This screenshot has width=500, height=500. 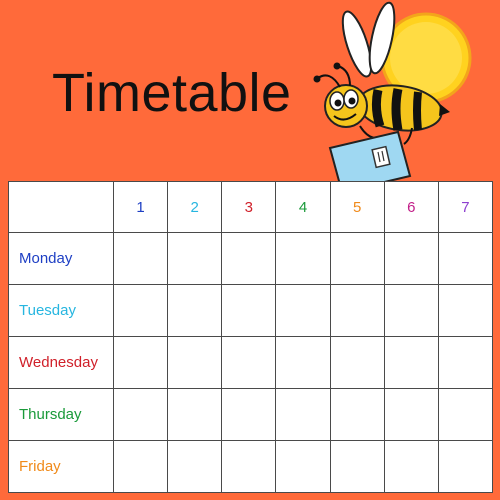 What do you see at coordinates (61, 207) in the screenshot?
I see `corner-cell` at bounding box center [61, 207].